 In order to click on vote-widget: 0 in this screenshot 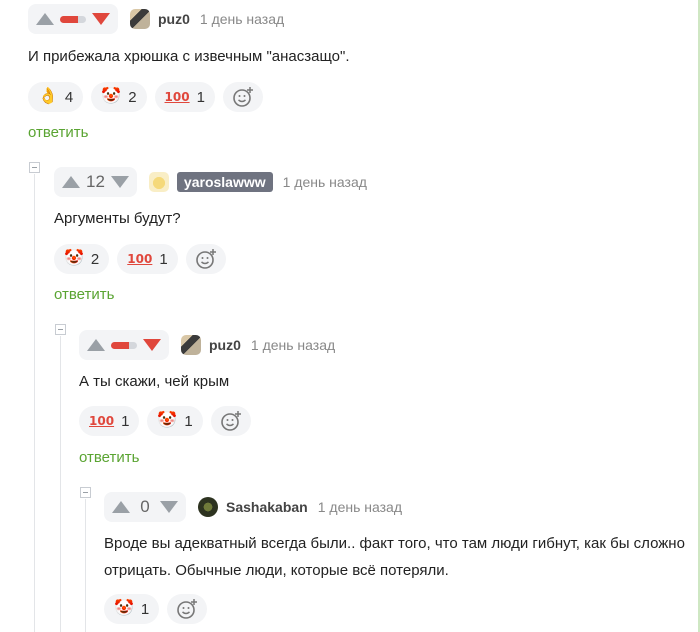, I will do `click(145, 507)`.